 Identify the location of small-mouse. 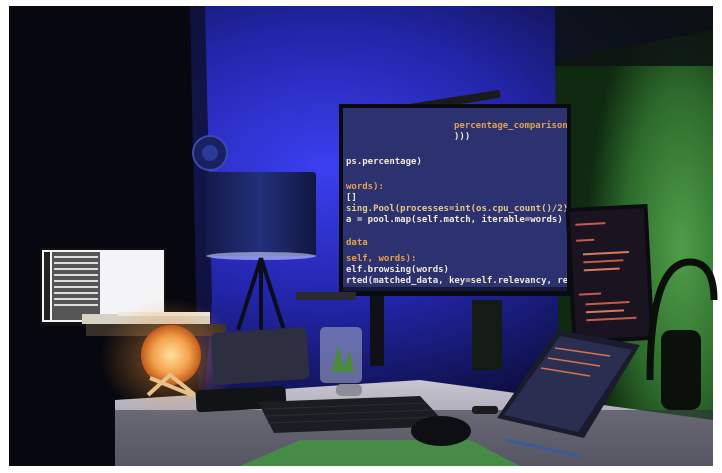
(349, 390).